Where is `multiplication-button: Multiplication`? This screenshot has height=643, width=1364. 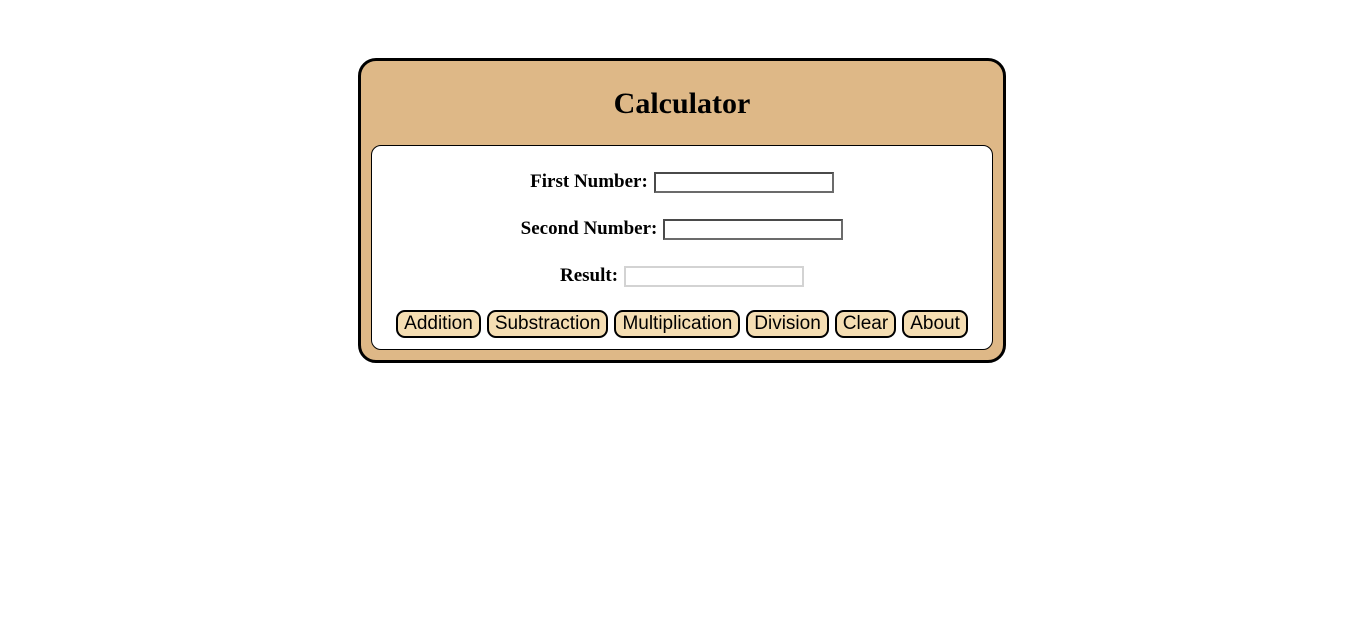 multiplication-button: Multiplication is located at coordinates (677, 324).